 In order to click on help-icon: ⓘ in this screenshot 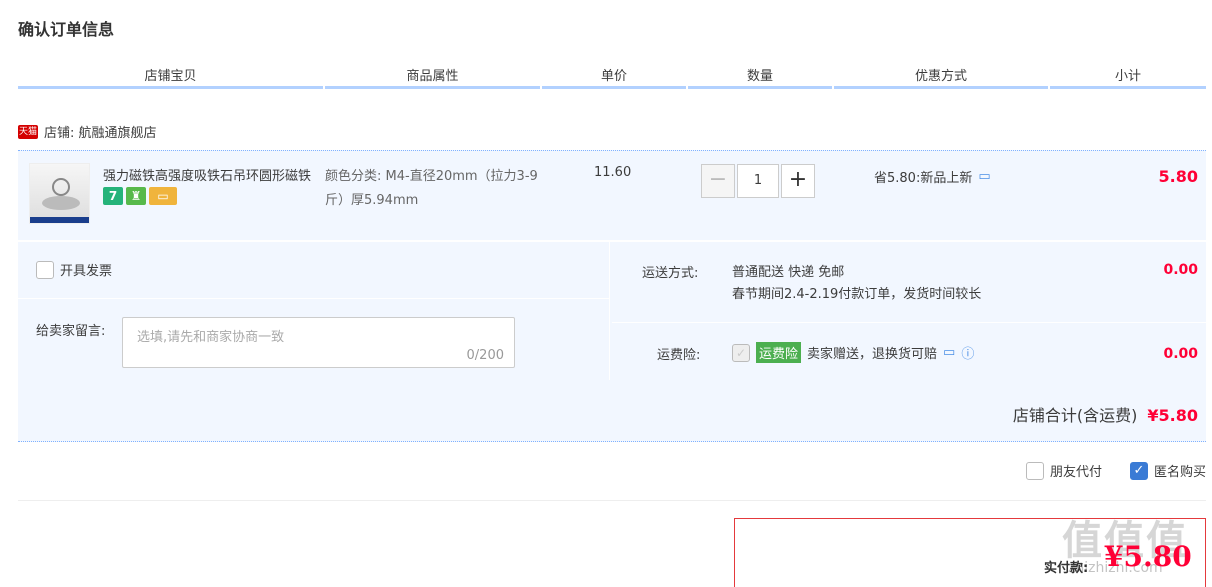, I will do `click(967, 352)`.